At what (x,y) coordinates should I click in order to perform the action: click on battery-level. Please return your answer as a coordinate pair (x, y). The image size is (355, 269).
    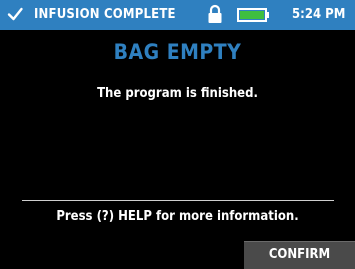
    Looking at the image, I should click on (252, 15).